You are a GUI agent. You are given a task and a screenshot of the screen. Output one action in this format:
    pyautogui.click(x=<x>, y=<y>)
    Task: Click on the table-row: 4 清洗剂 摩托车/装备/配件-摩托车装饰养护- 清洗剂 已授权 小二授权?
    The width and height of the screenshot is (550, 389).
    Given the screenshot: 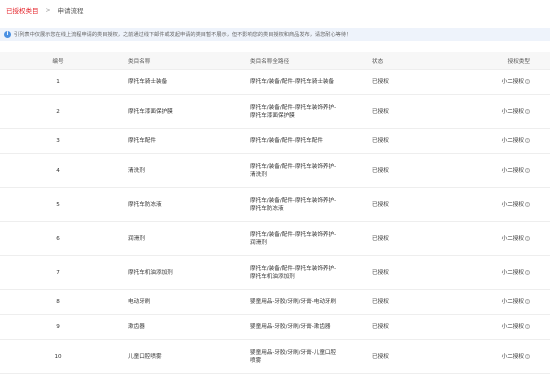 What is the action you would take?
    pyautogui.click(x=275, y=171)
    